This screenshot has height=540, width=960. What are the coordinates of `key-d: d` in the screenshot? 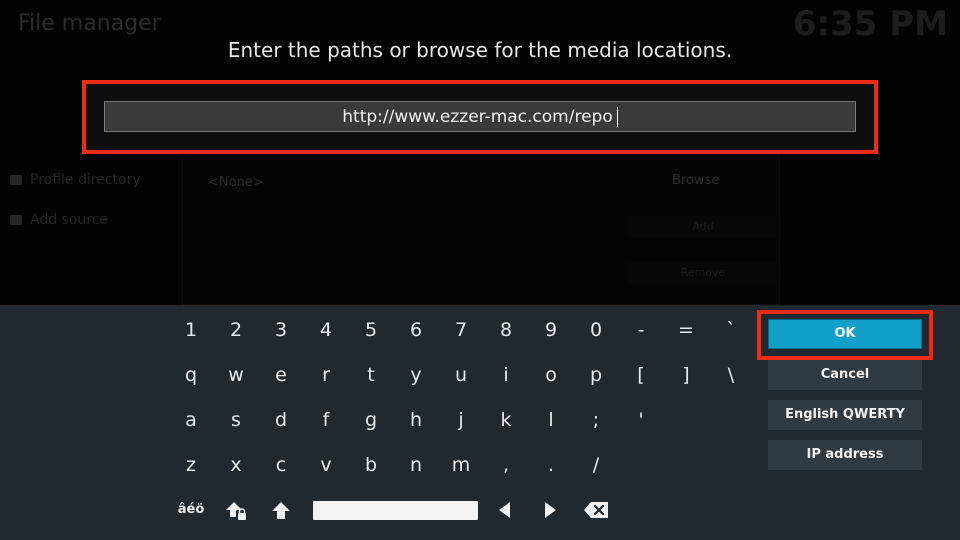 It's located at (281, 420).